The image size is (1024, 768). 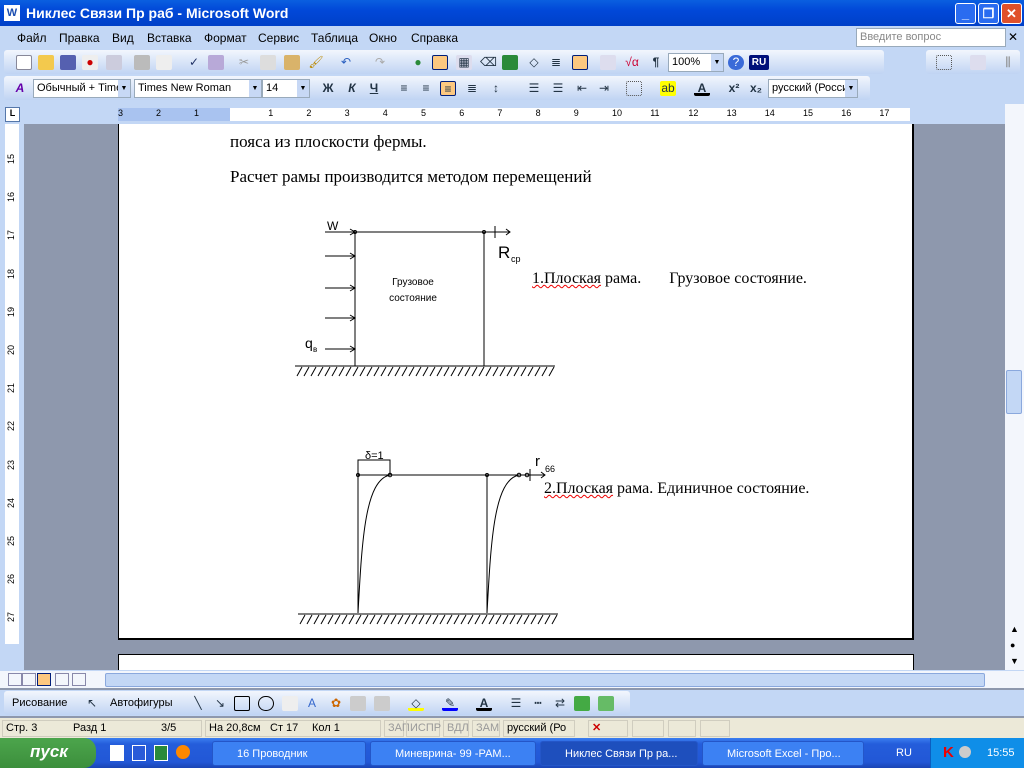 I want to click on delta-label: δ=1, so click(x=374, y=456).